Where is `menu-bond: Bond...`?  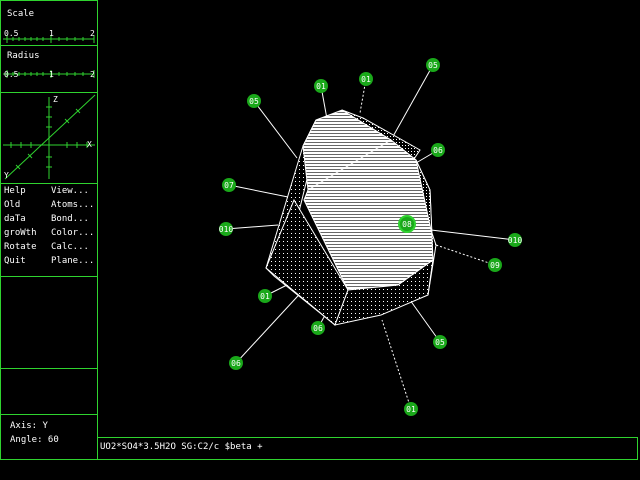 menu-bond: Bond... is located at coordinates (70, 219).